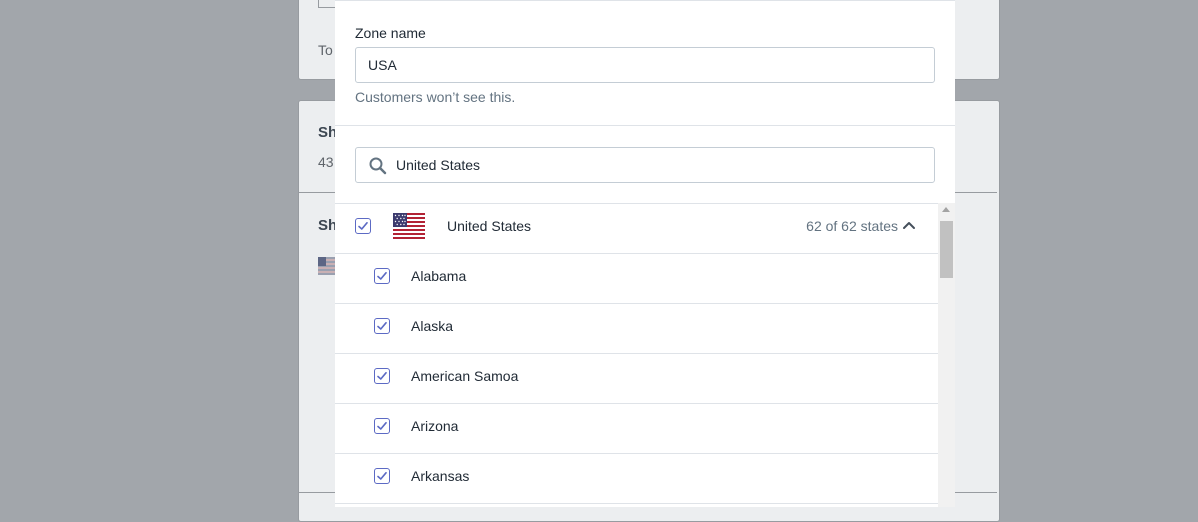 The image size is (1198, 522). Describe the element at coordinates (636, 329) in the screenshot. I see `state-row: Alaska` at that location.